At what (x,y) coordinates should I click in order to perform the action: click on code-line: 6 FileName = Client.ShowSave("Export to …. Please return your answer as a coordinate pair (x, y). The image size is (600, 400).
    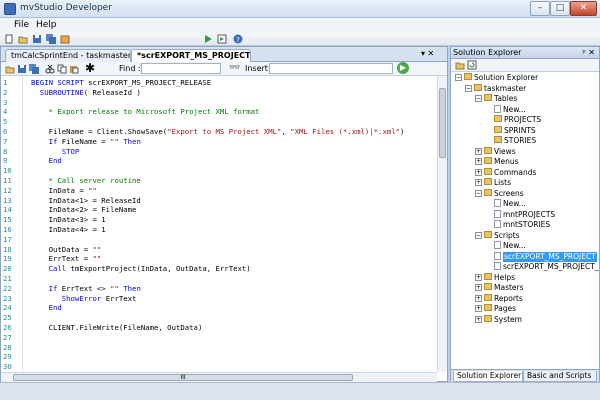
    Looking at the image, I should click on (219, 132).